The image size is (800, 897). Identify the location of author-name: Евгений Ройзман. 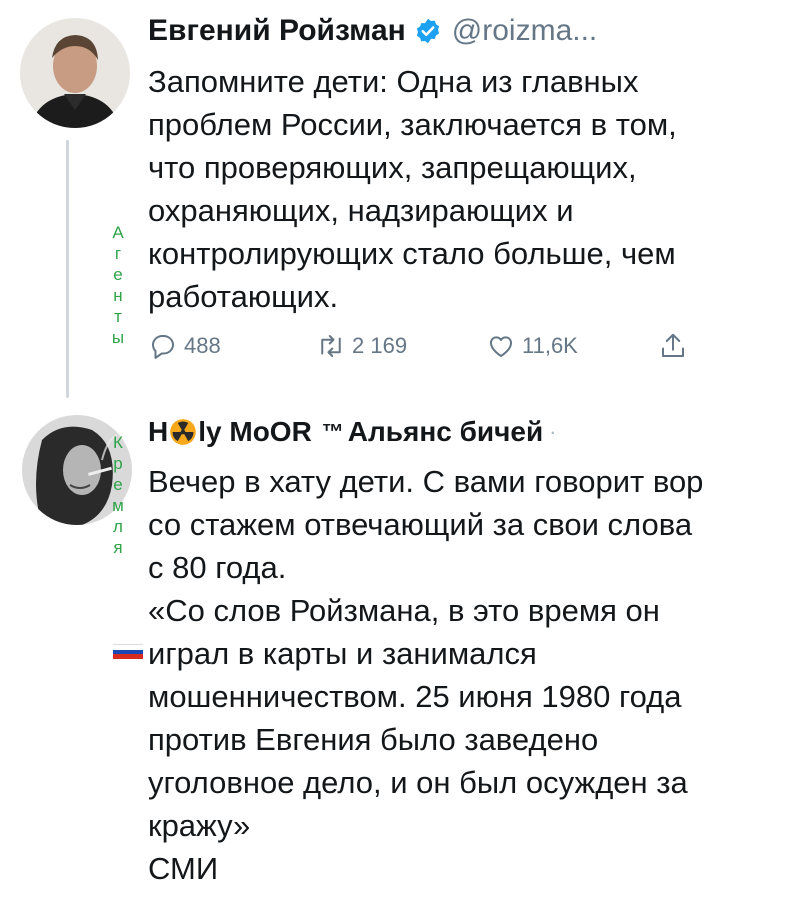
(277, 31).